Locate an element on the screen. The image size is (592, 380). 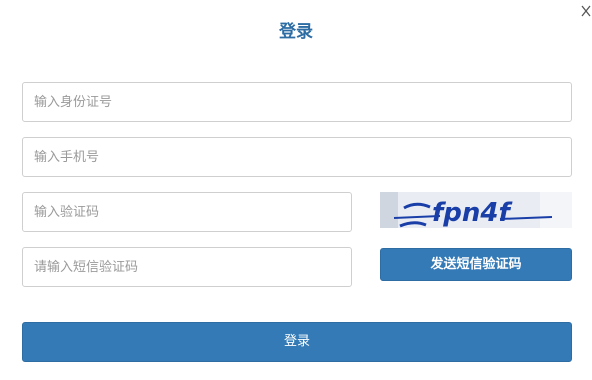
captcha-text: fpn4f is located at coordinates (473, 213).